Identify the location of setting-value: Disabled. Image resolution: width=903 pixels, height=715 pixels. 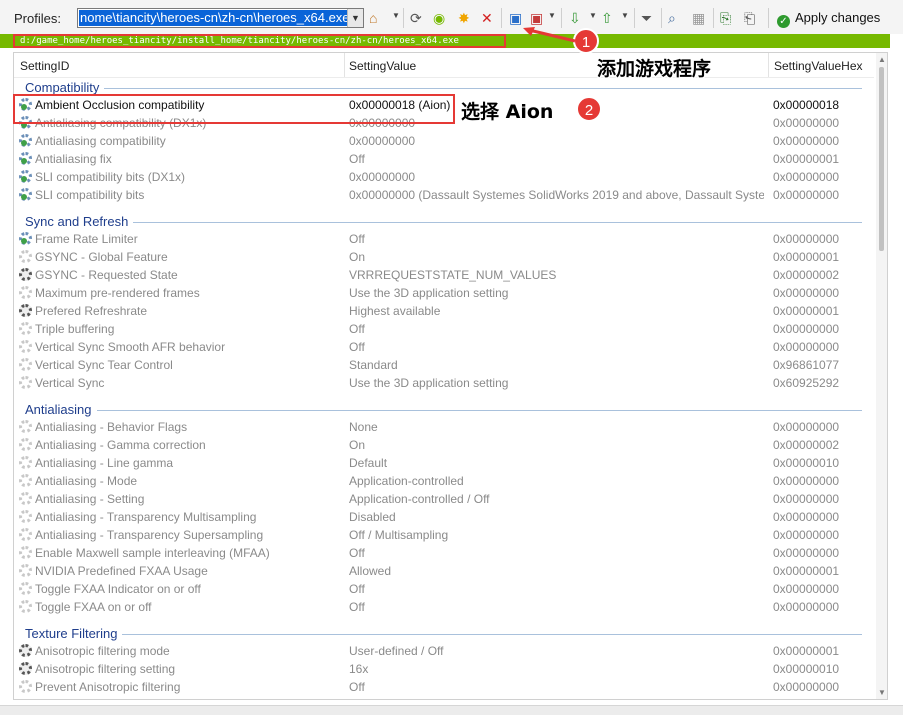
(372, 517).